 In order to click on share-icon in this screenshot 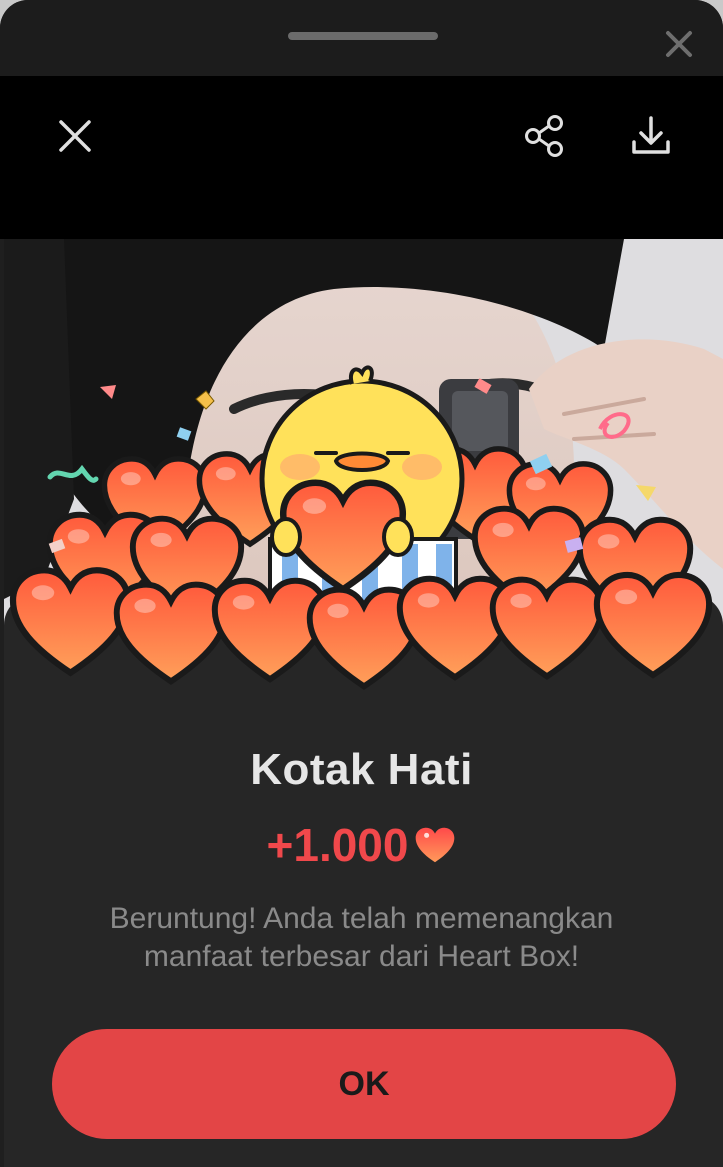, I will do `click(544, 136)`.